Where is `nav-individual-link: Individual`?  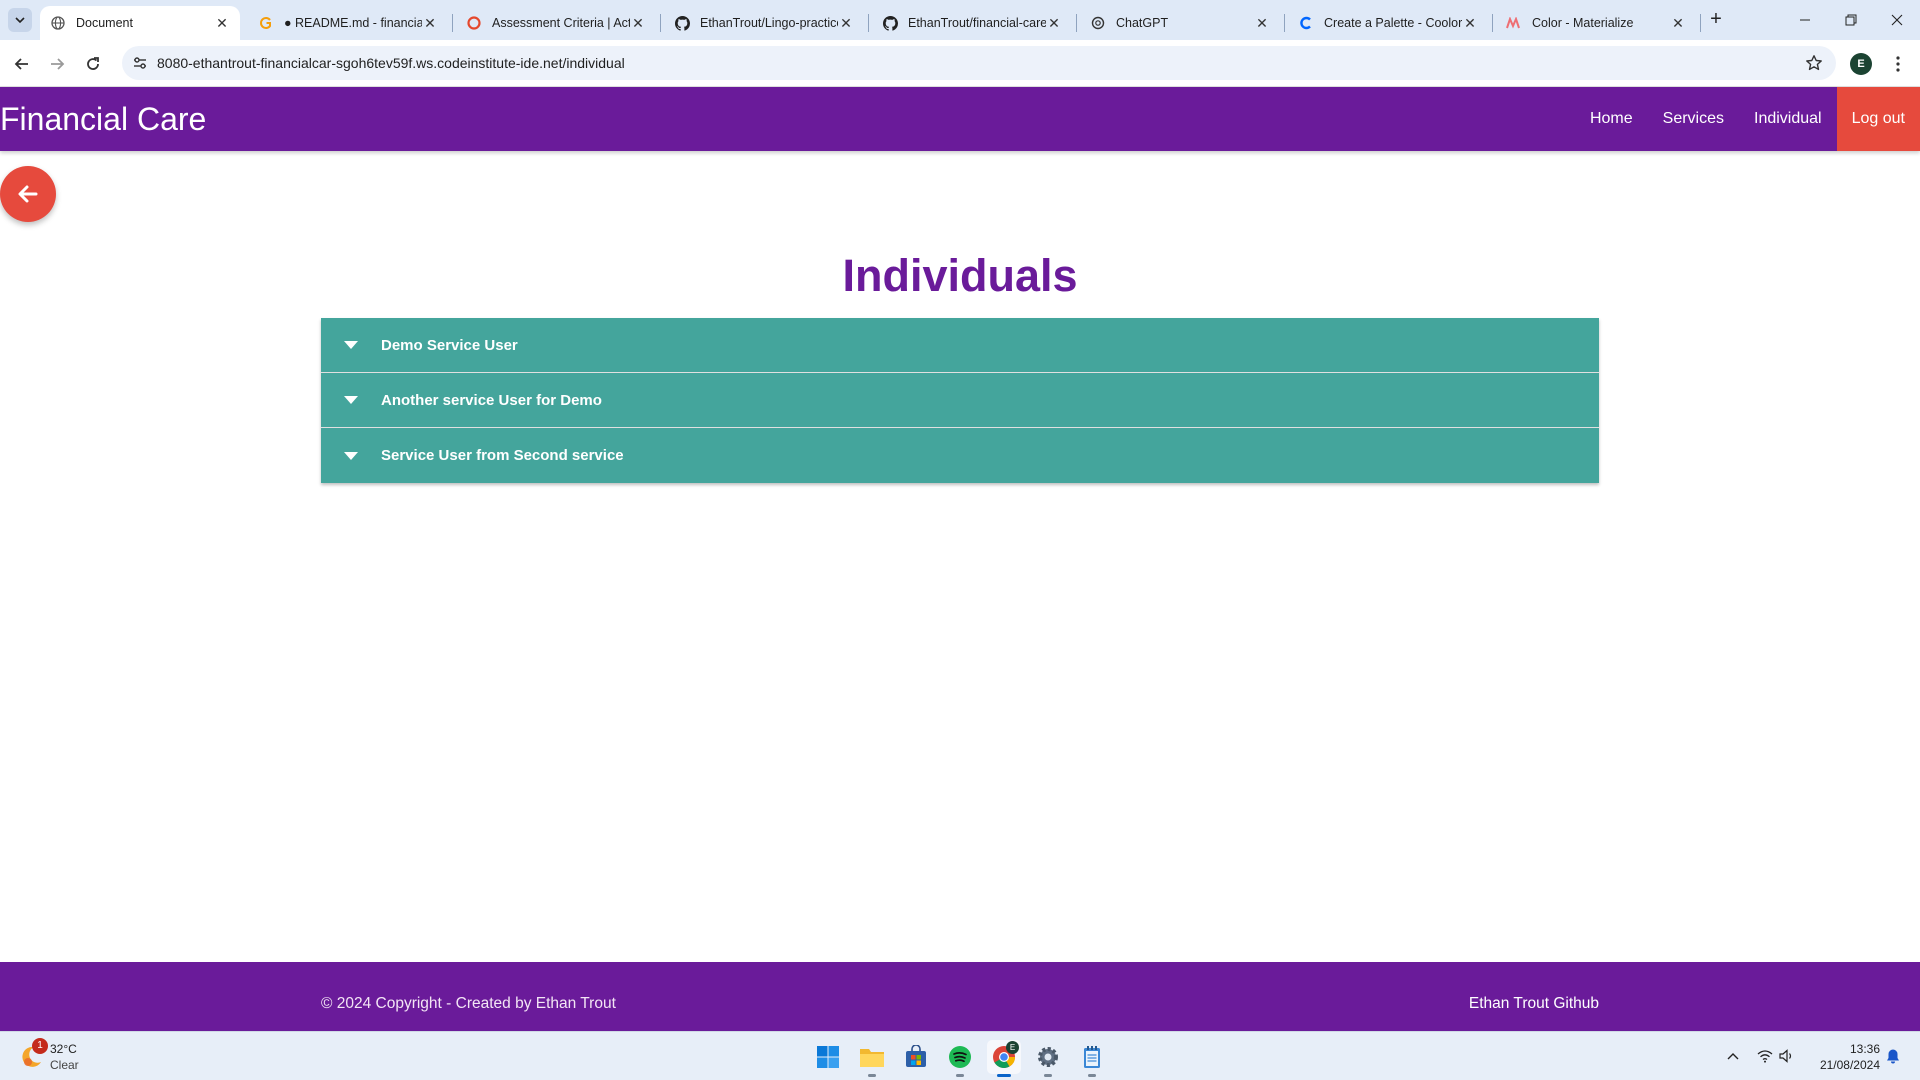
nav-individual-link: Individual is located at coordinates (1788, 119).